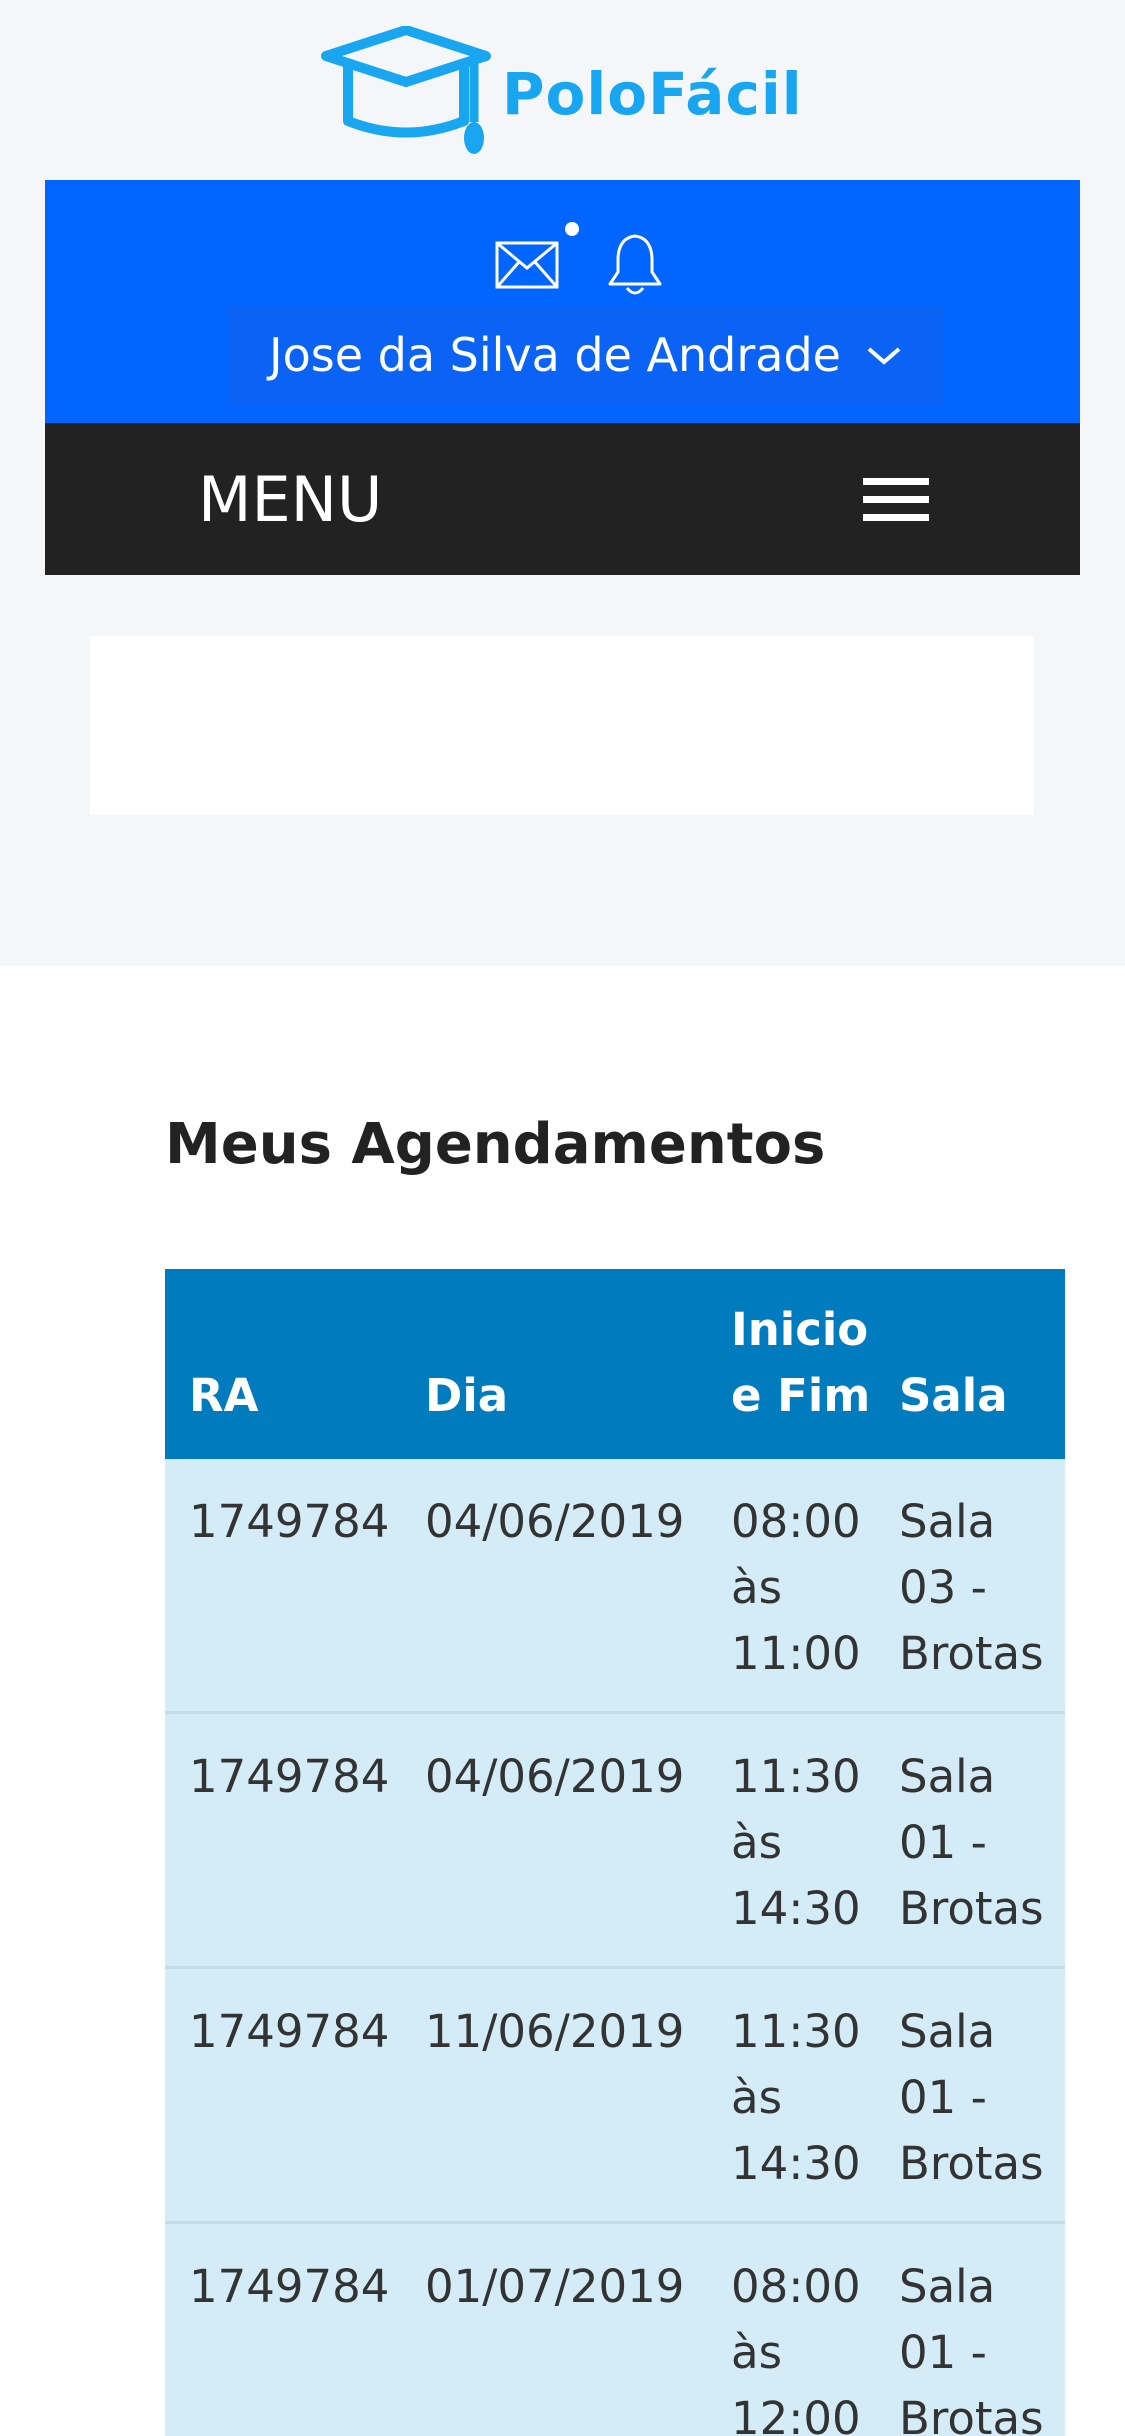 This screenshot has height=2436, width=1125. I want to click on cell-hora: 08:00 às 11:00, so click(791, 1586).